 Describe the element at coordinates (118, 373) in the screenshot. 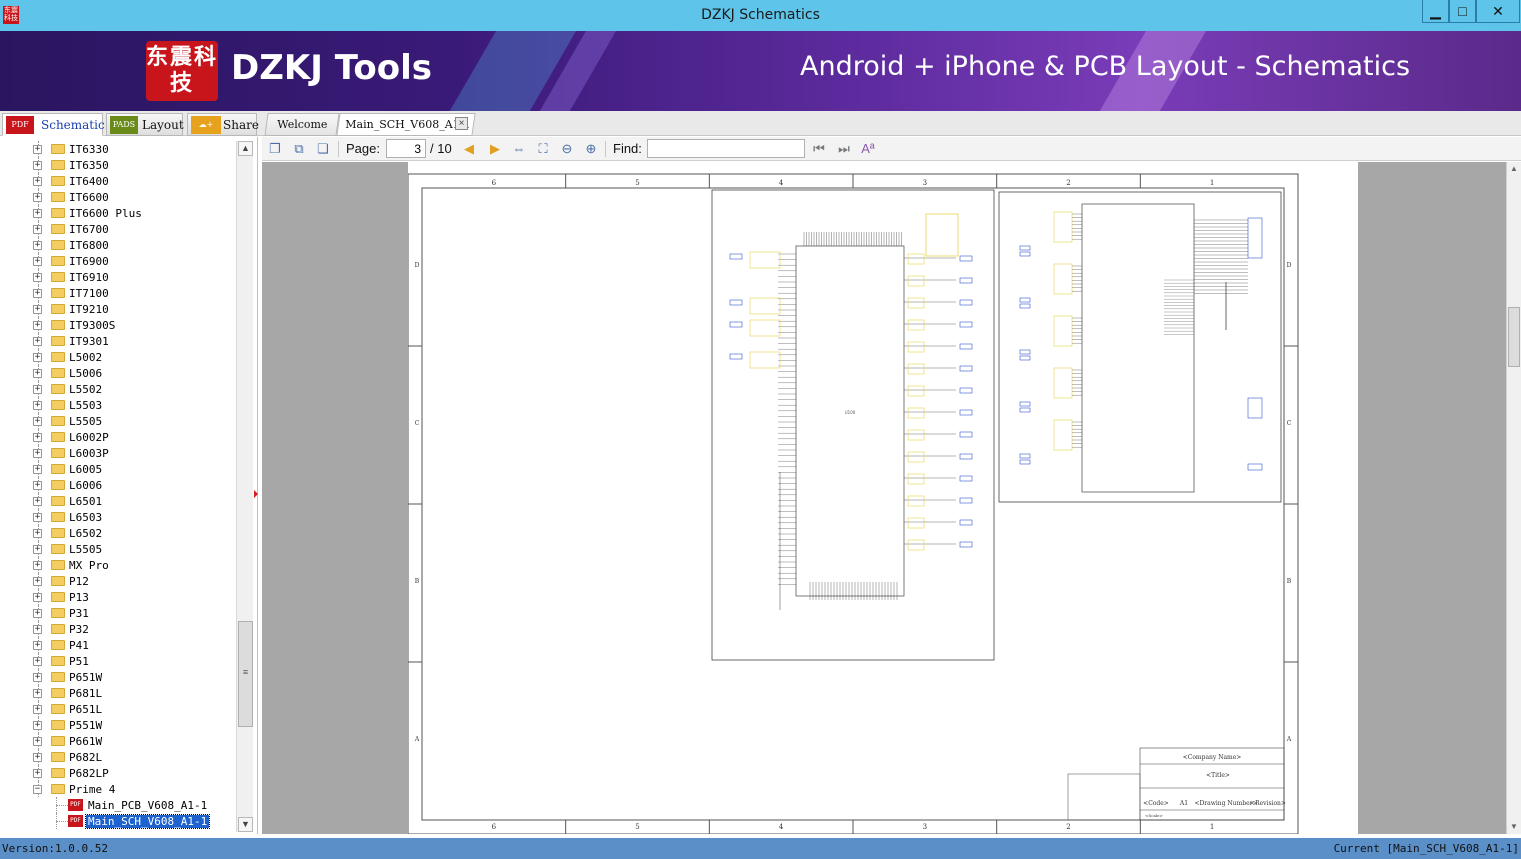

I see `tree-item: + L5006` at that location.